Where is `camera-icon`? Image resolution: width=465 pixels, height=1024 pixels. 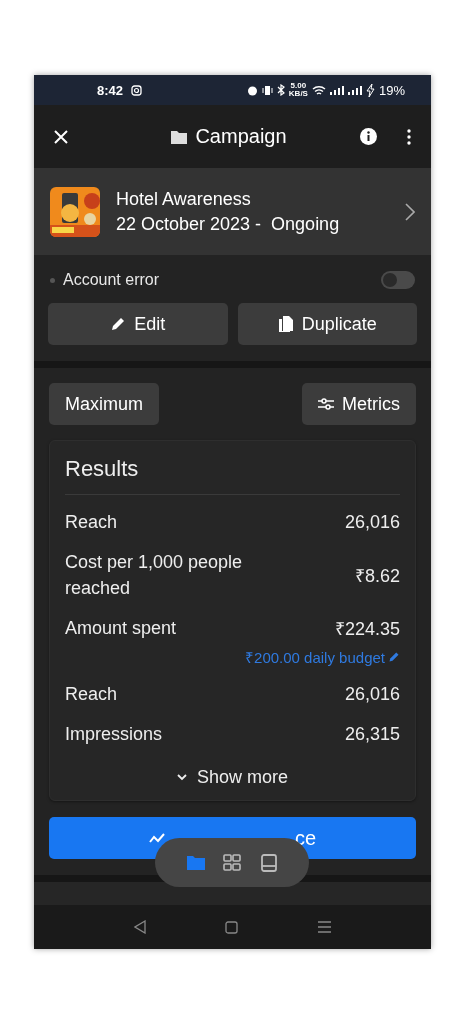
camera-icon is located at coordinates (137, 90).